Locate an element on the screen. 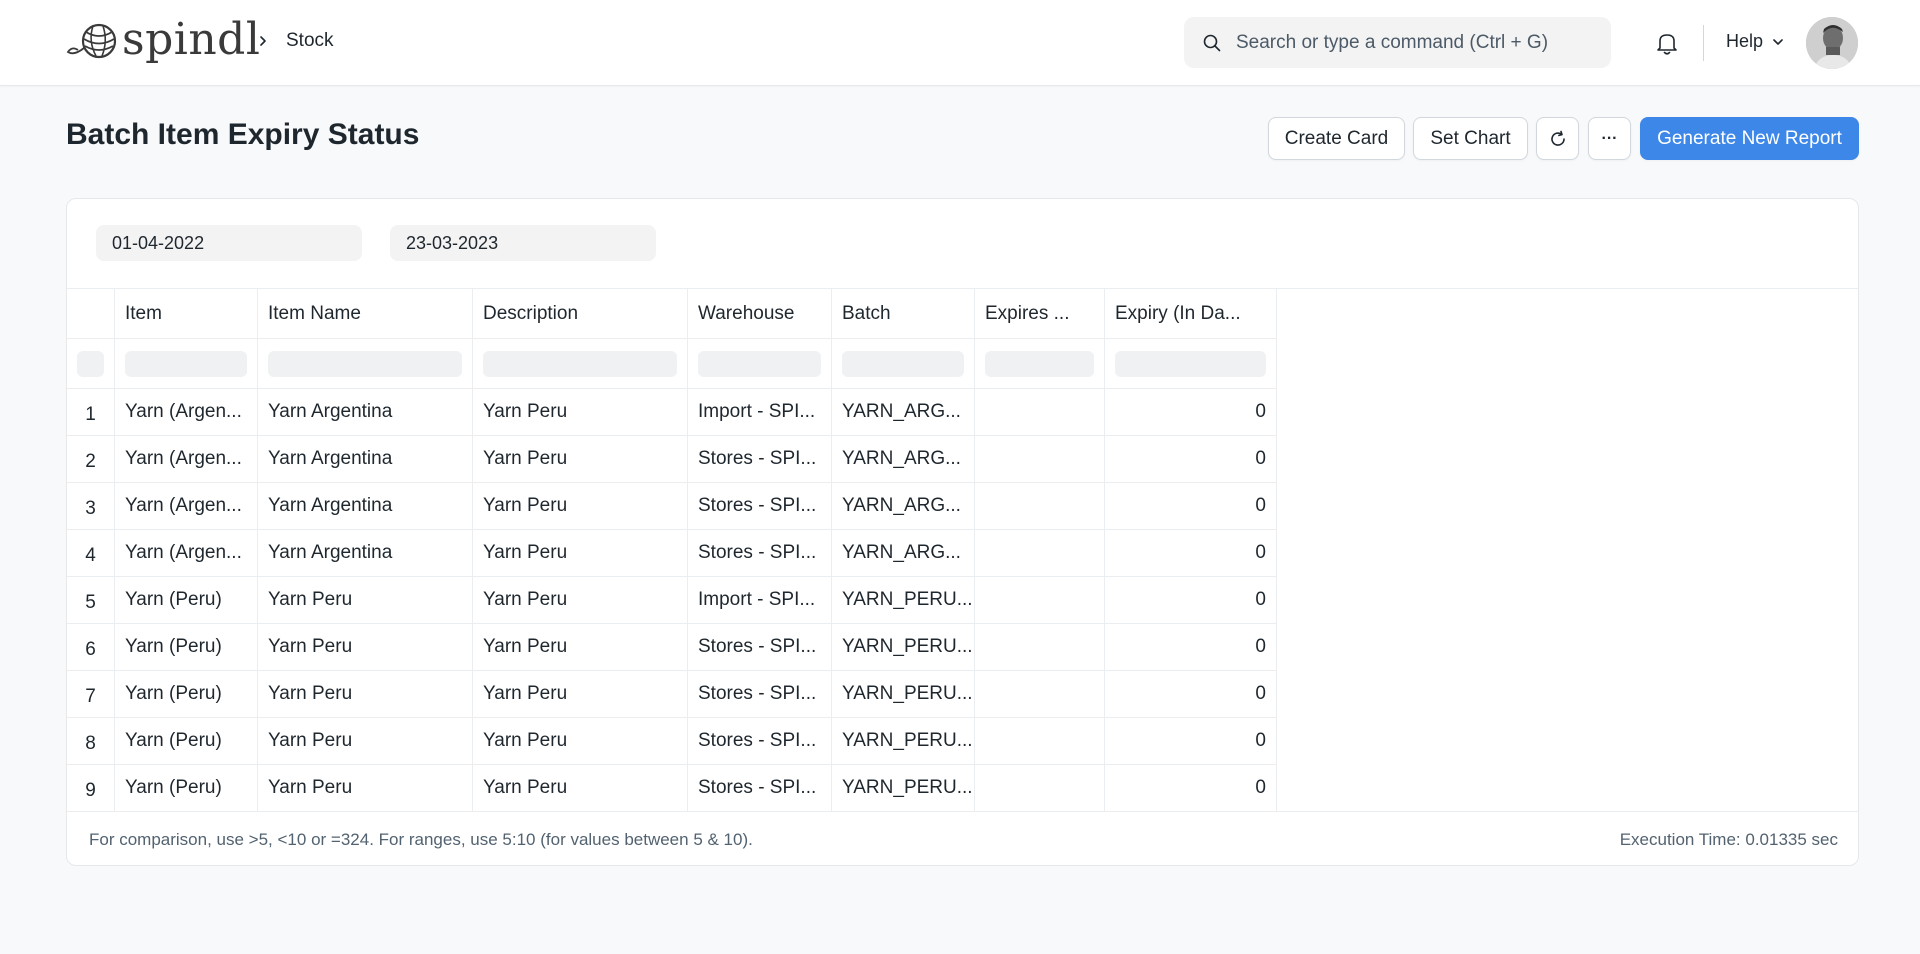 The height and width of the screenshot is (954, 1920). column-filter-item-name is located at coordinates (365, 363).